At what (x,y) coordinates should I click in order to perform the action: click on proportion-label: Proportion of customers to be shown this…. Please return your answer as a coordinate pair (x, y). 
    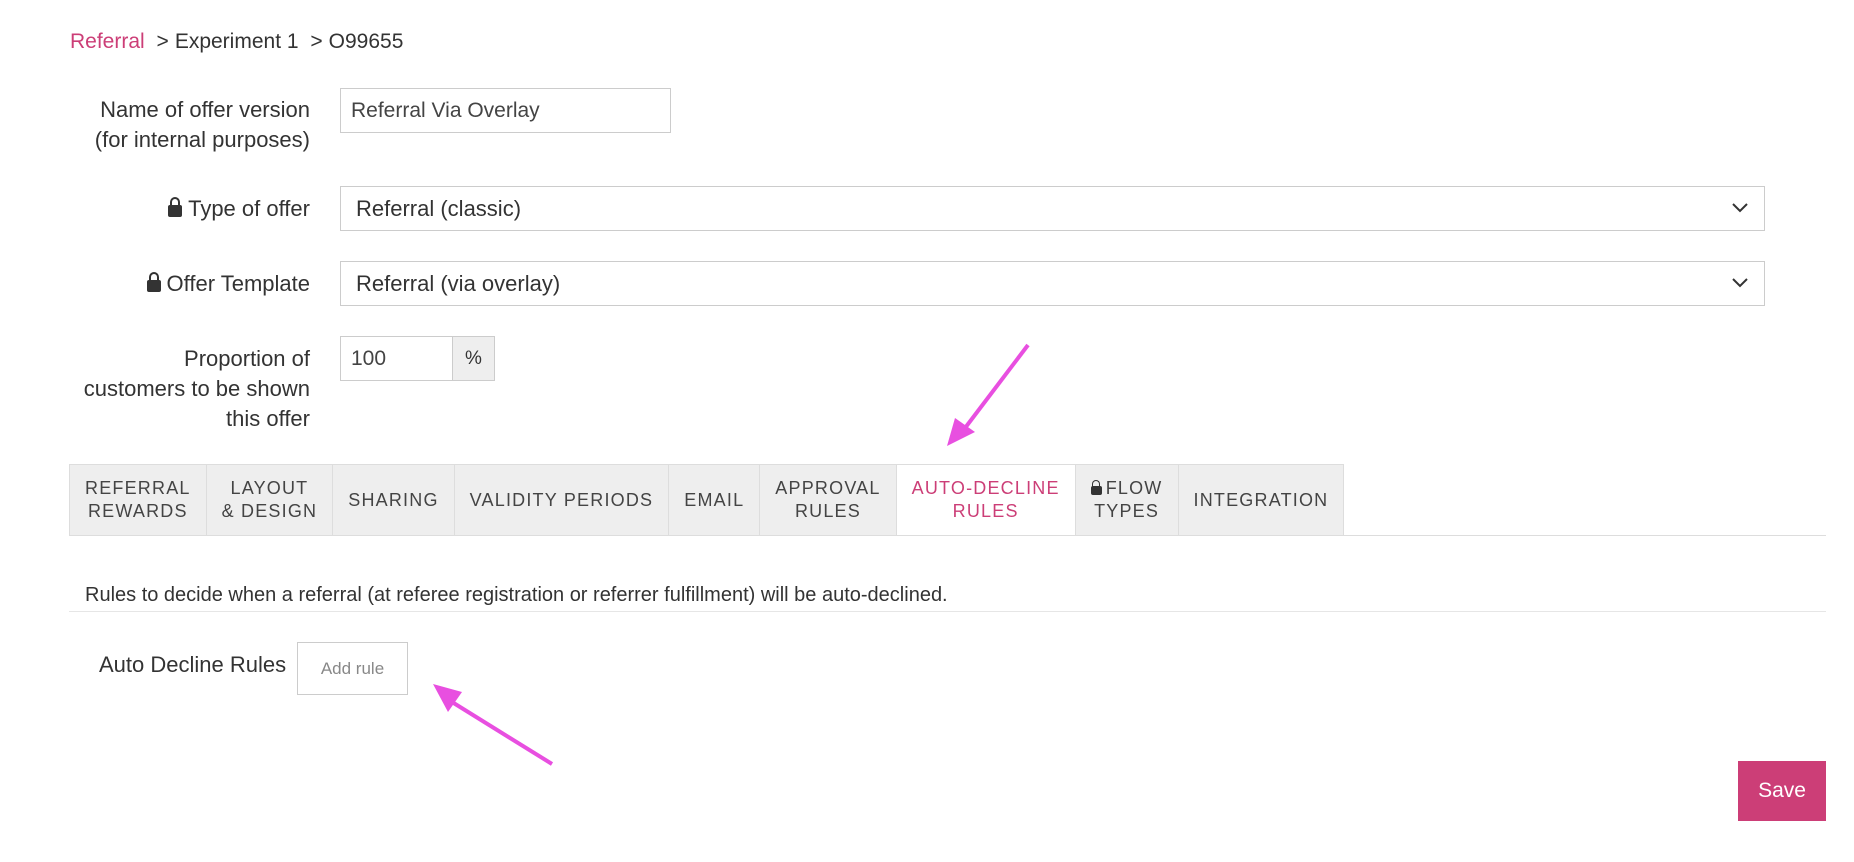
    Looking at the image, I should click on (197, 389).